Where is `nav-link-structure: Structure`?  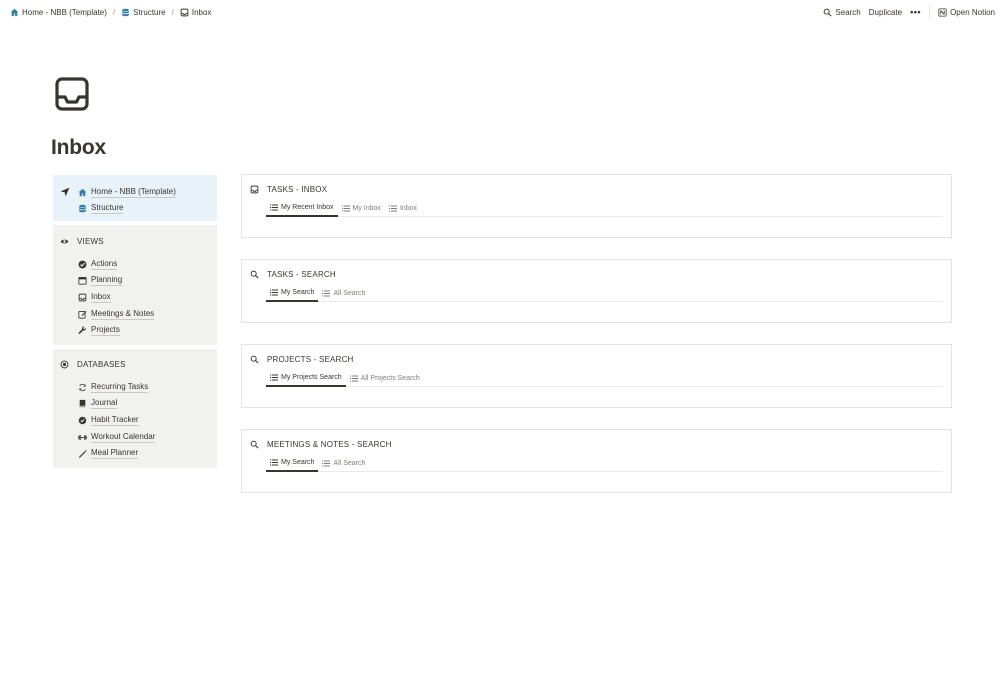 nav-link-structure: Structure is located at coordinates (101, 209).